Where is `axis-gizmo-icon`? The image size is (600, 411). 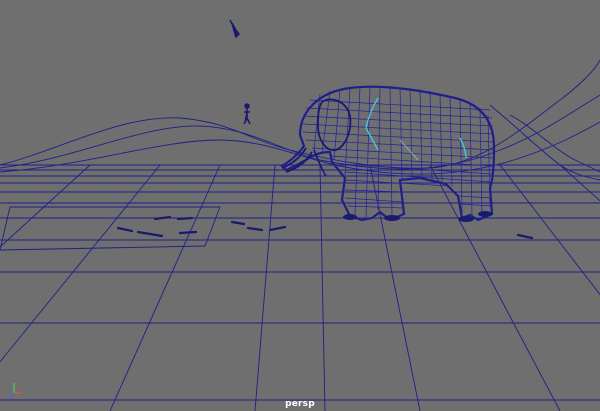 axis-gizmo-icon is located at coordinates (21, 386).